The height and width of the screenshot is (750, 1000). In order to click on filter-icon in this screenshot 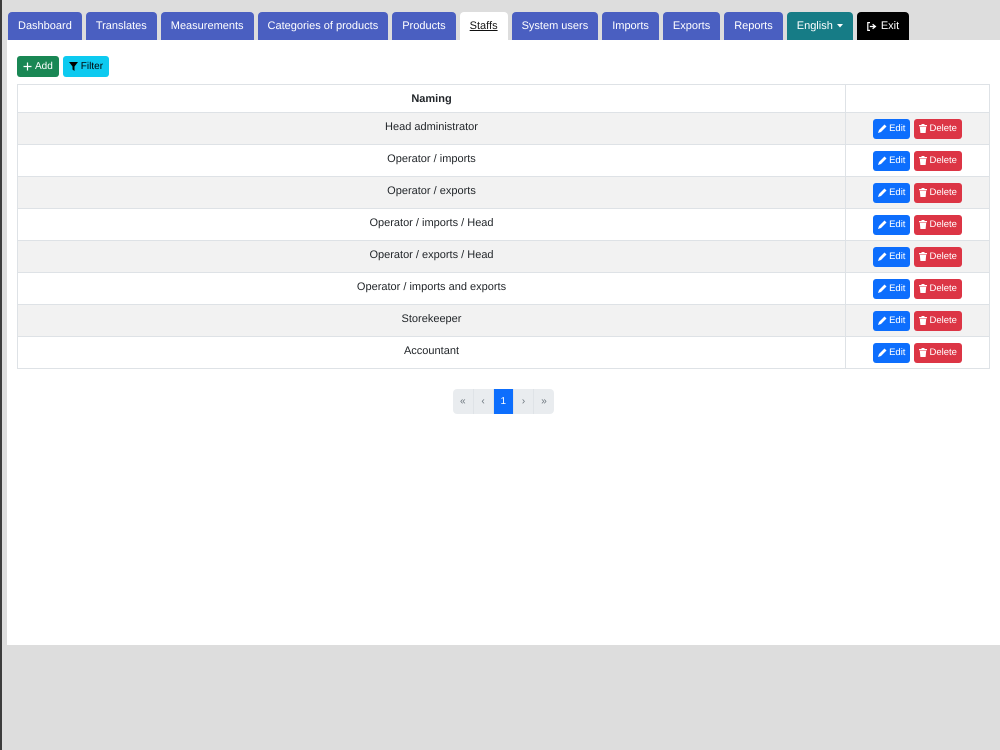, I will do `click(73, 66)`.